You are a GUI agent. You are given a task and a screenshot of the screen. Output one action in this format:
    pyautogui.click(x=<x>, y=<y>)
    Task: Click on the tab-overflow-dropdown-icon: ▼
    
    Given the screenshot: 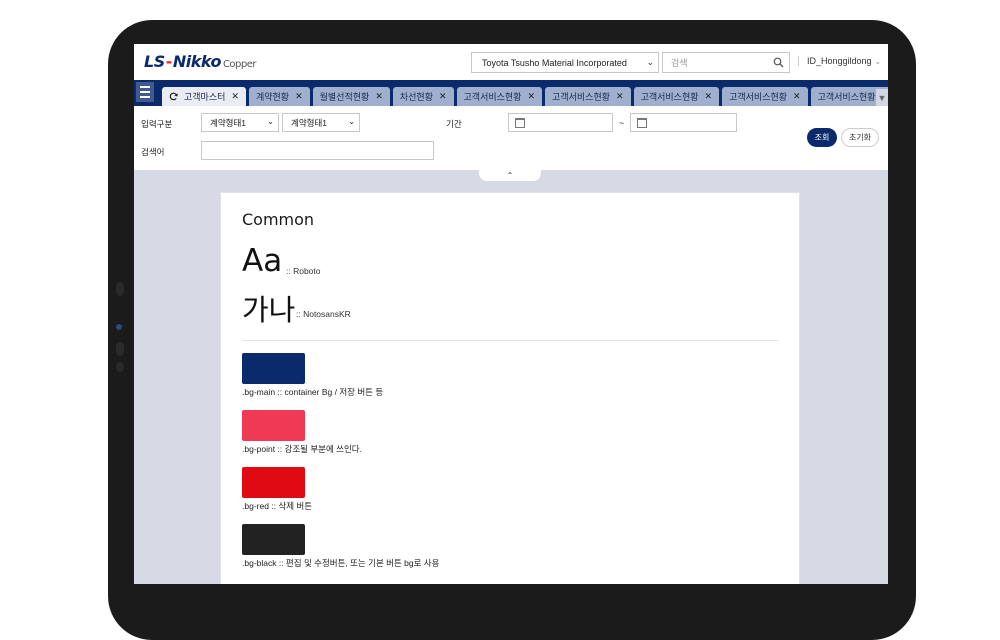 What is the action you would take?
    pyautogui.click(x=882, y=97)
    